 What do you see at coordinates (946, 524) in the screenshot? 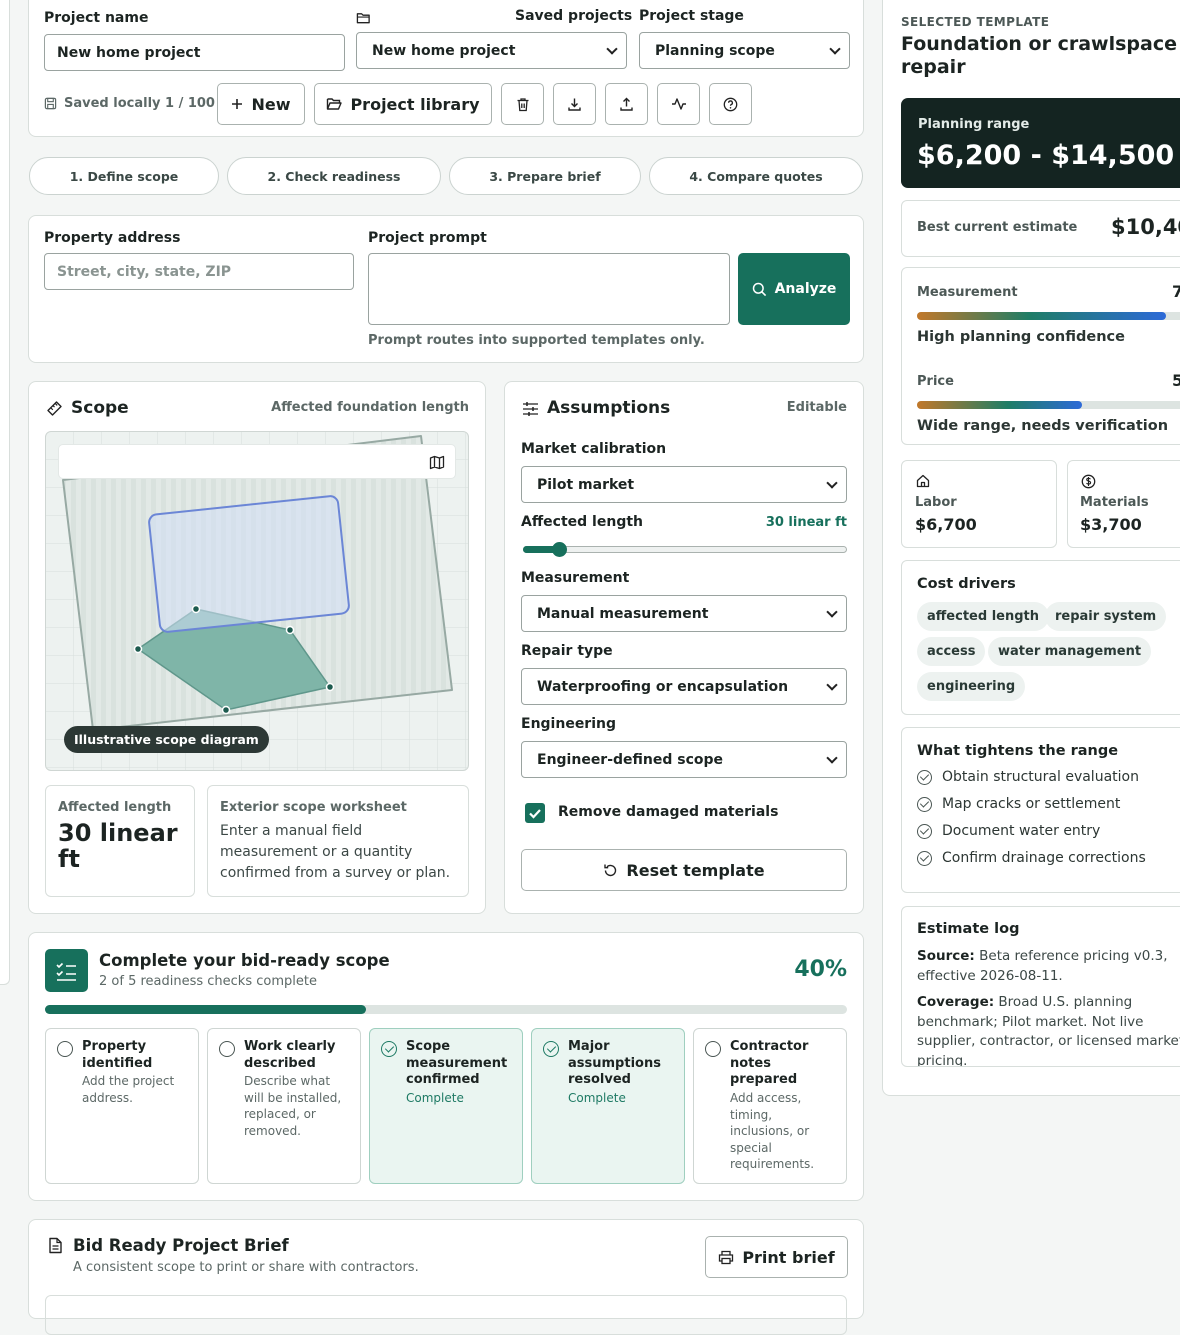
I see `labor-value: $6,700` at bounding box center [946, 524].